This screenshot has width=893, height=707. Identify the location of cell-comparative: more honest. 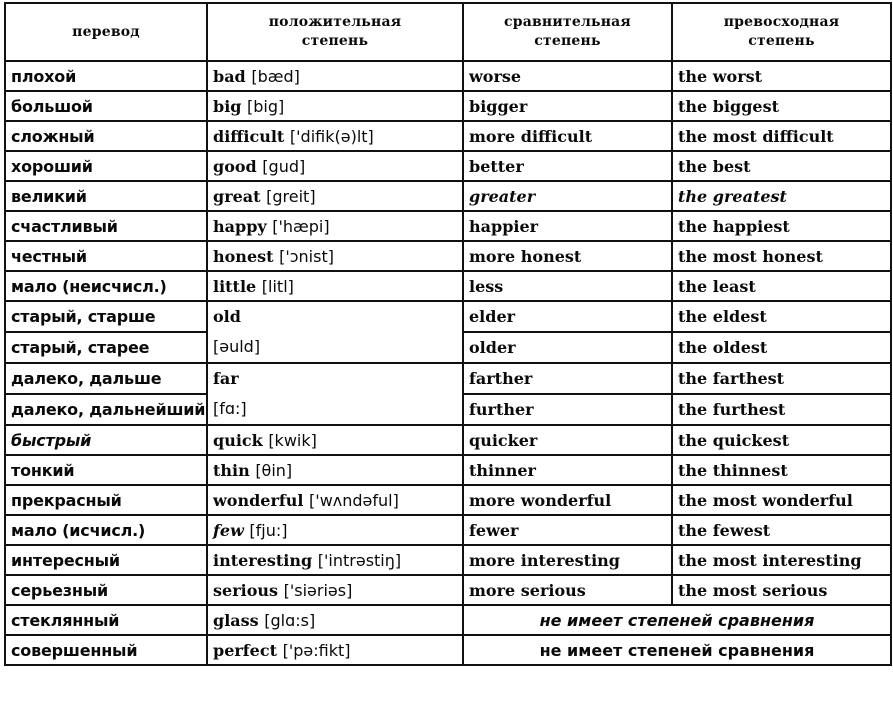
(567, 256).